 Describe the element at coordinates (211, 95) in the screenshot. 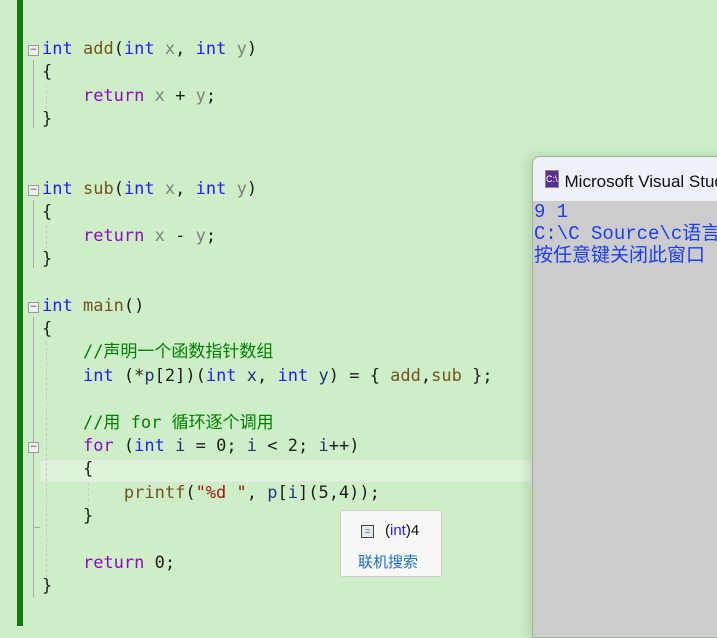

I see `code-token: ;` at that location.